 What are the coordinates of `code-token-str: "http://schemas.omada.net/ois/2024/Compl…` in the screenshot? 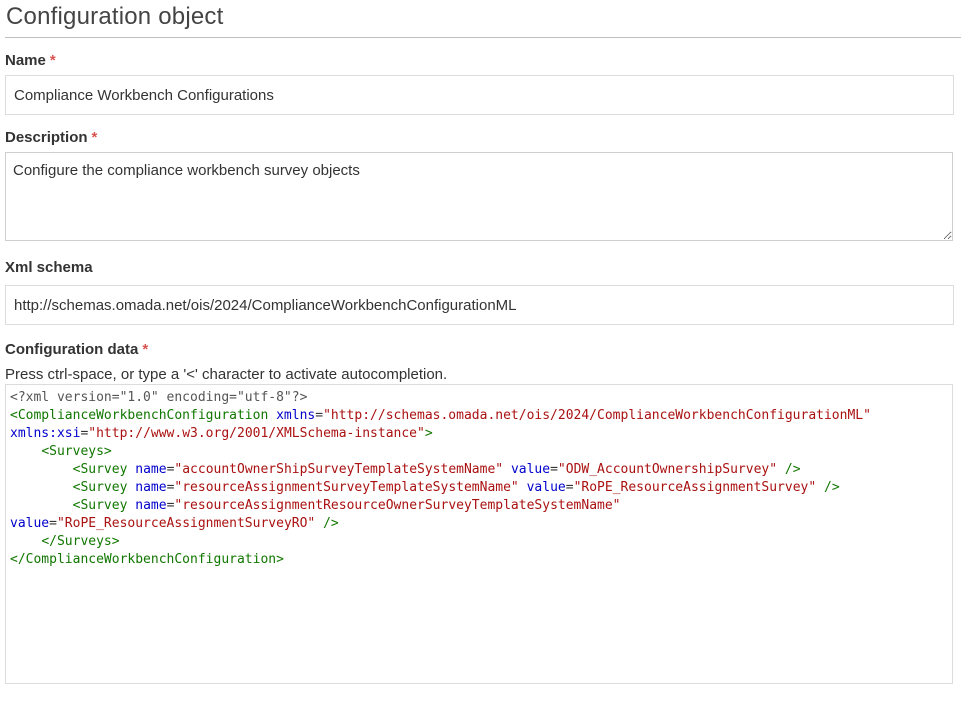 It's located at (597, 415).